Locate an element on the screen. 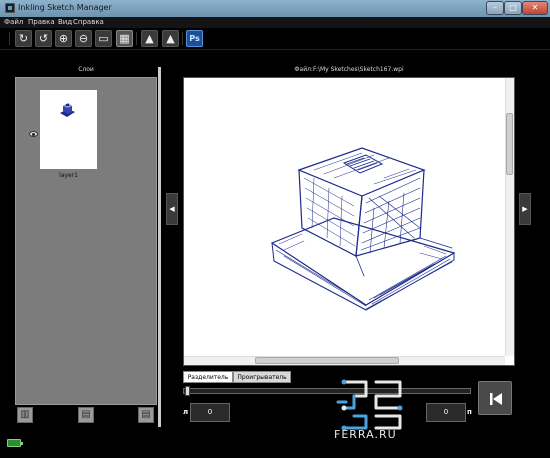 Image resolution: width=550 pixels, height=458 pixels. menu-view: Вид is located at coordinates (65, 22).